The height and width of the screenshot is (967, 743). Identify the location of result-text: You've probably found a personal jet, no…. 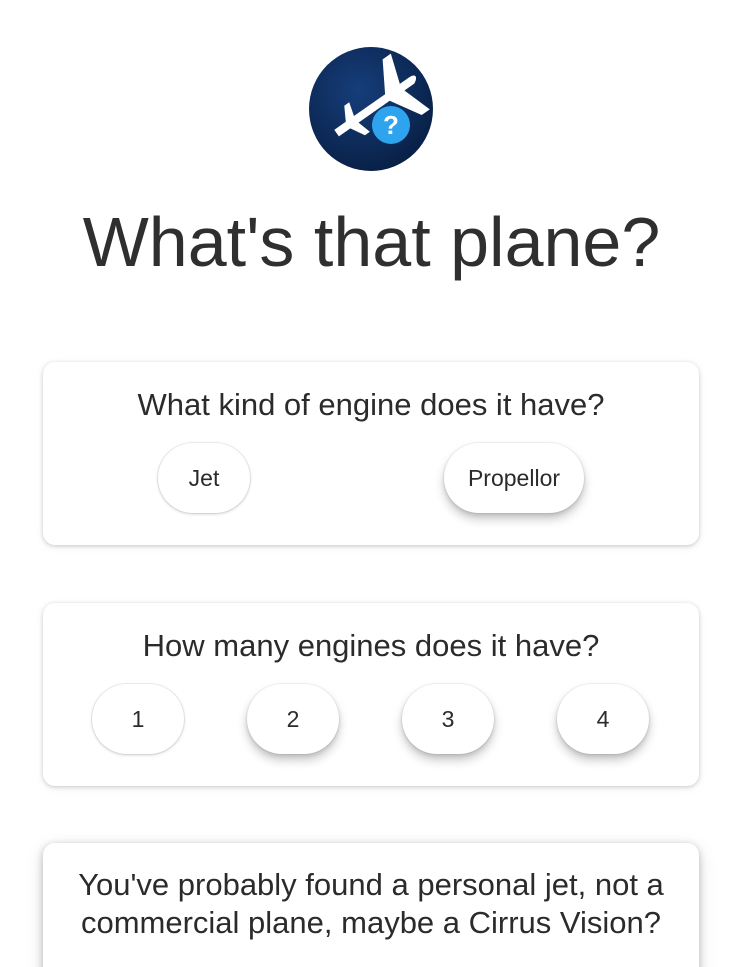
(371, 903).